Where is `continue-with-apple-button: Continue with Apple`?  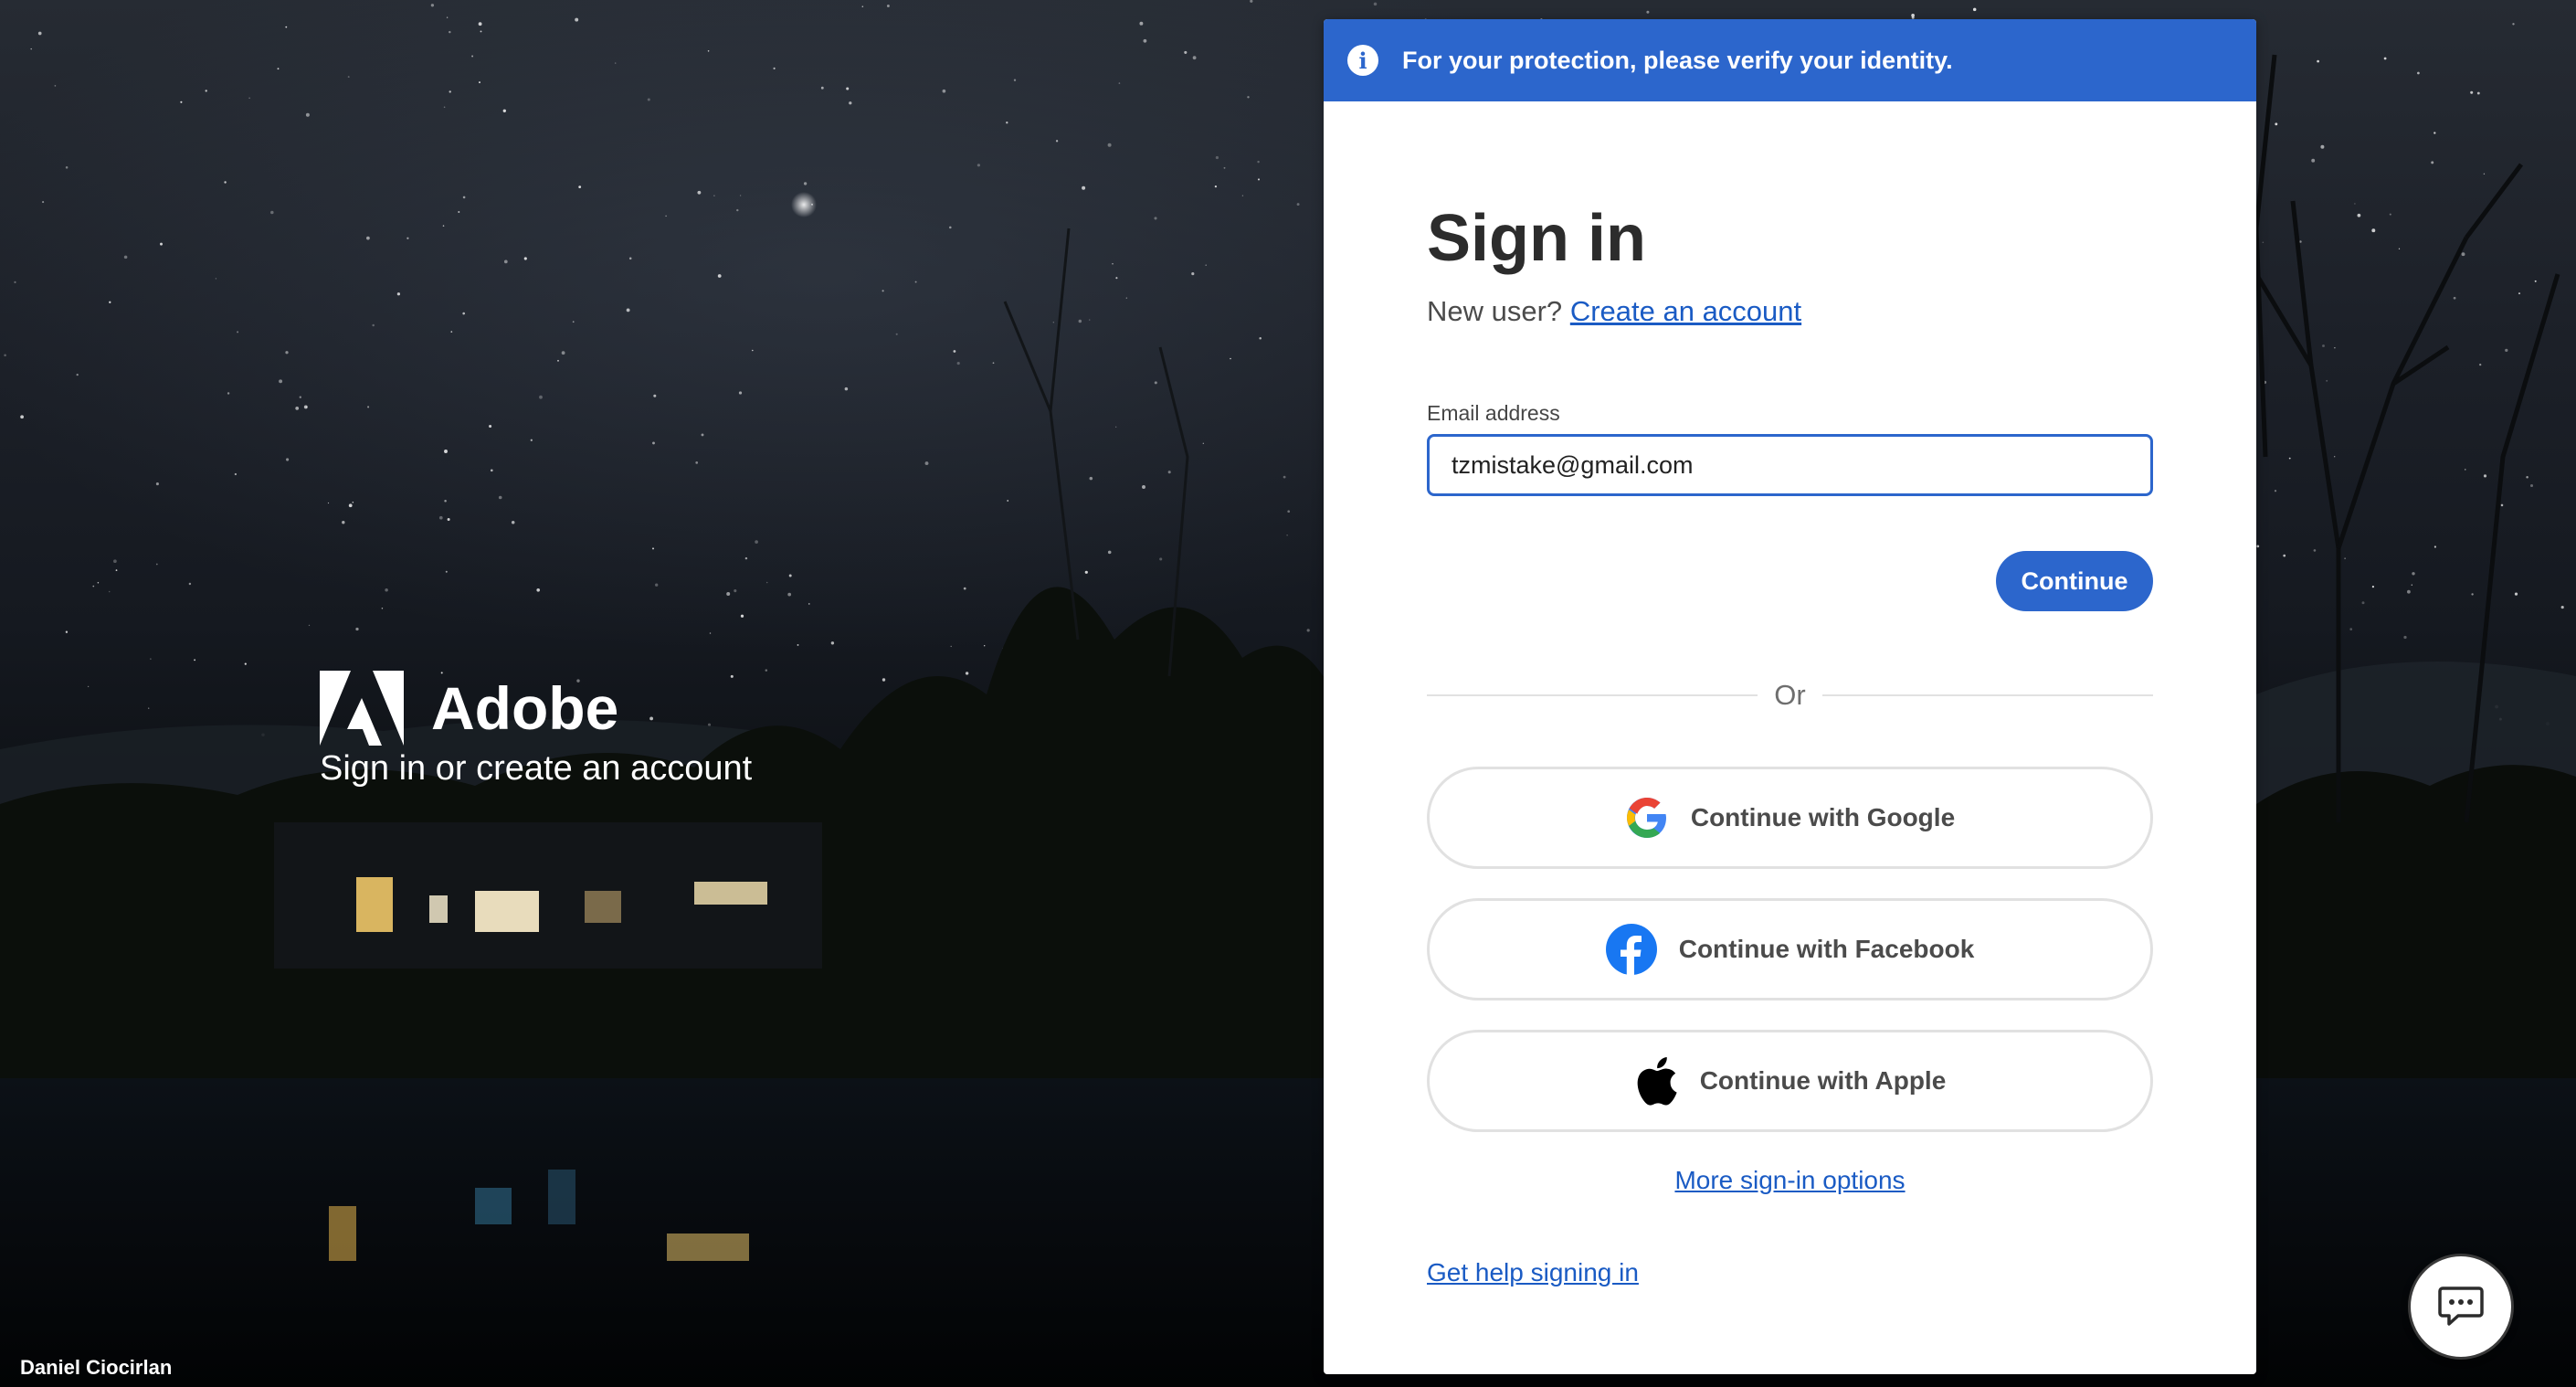 continue-with-apple-button: Continue with Apple is located at coordinates (1790, 1081).